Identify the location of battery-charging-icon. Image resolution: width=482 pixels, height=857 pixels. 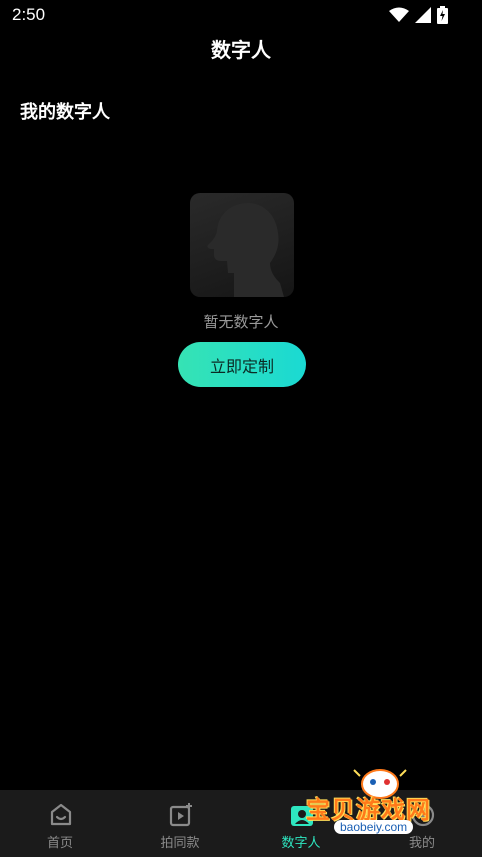
(442, 15).